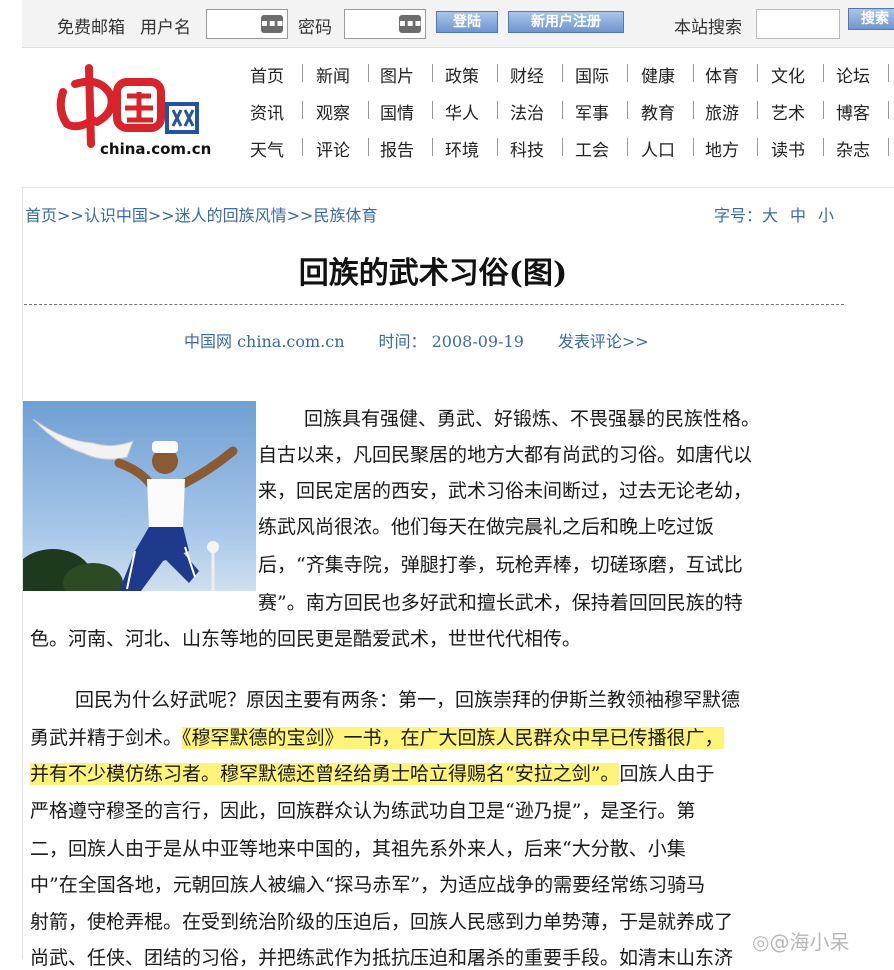 This screenshot has width=894, height=970. Describe the element at coordinates (770, 215) in the screenshot. I see `font-size-large: 大` at that location.